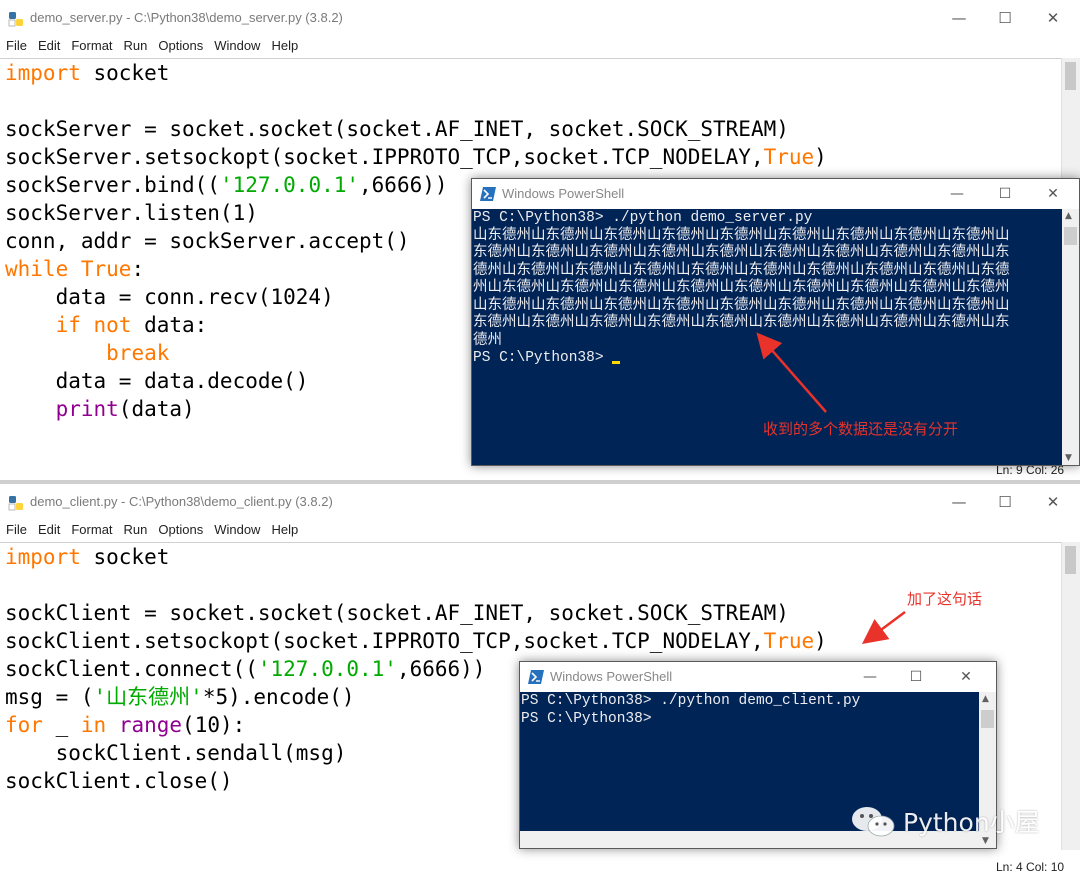 Image resolution: width=1080 pixels, height=880 pixels. Describe the element at coordinates (775, 194) in the screenshot. I see `powershell-server-titlebar: Windows PowerShell — ☐ ✕` at that location.